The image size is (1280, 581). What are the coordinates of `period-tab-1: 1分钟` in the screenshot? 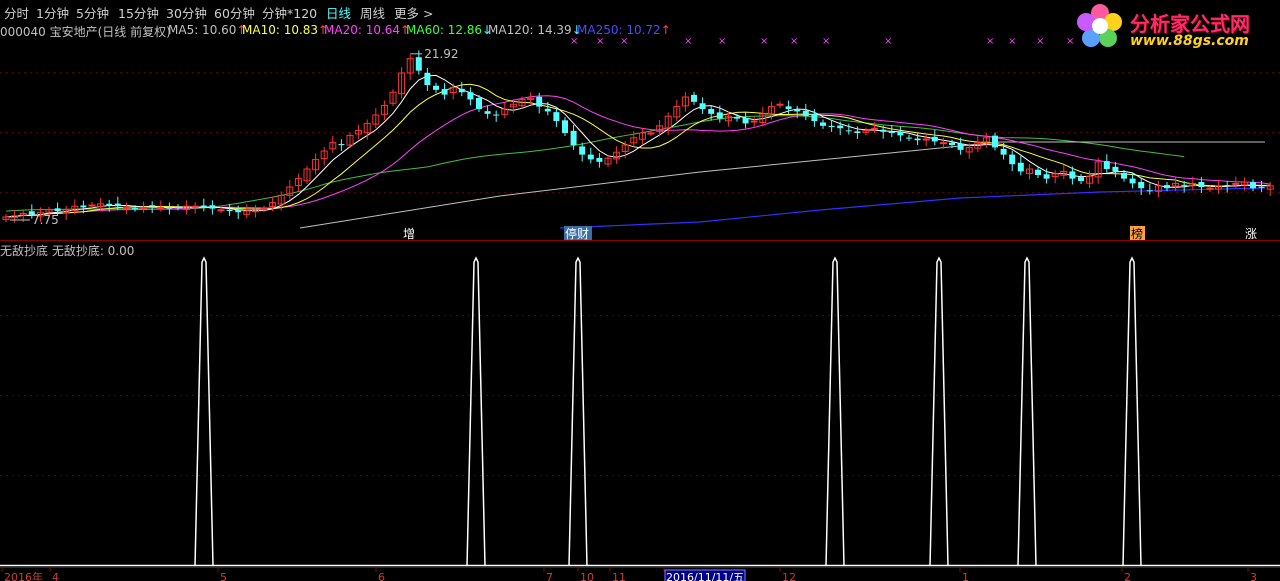 It's located at (52, 12).